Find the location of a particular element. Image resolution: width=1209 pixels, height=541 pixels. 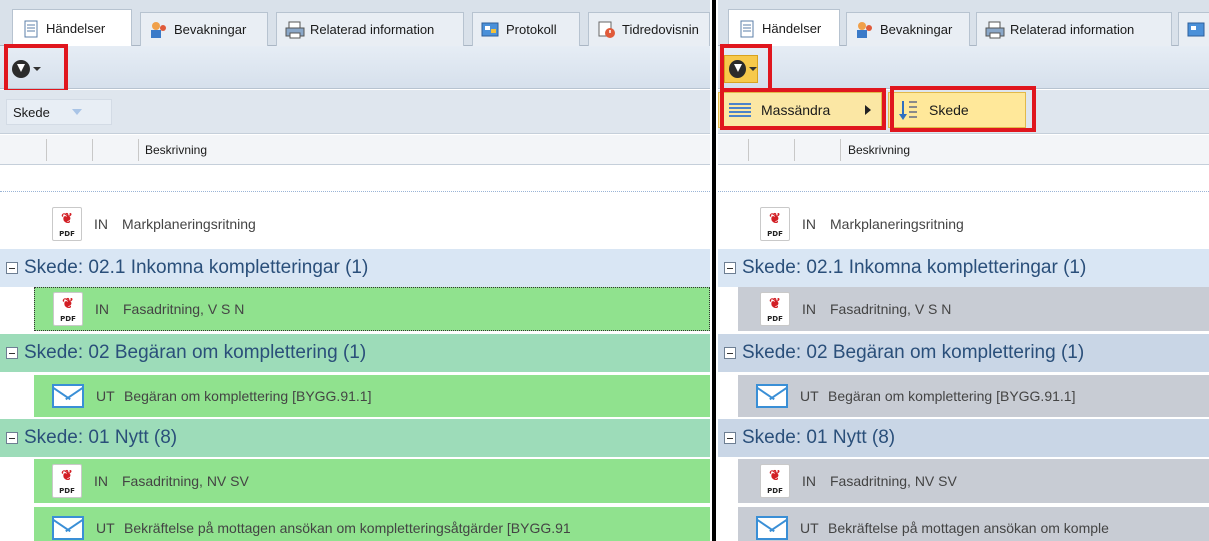

tab-protokoll is located at coordinates (1193, 29).